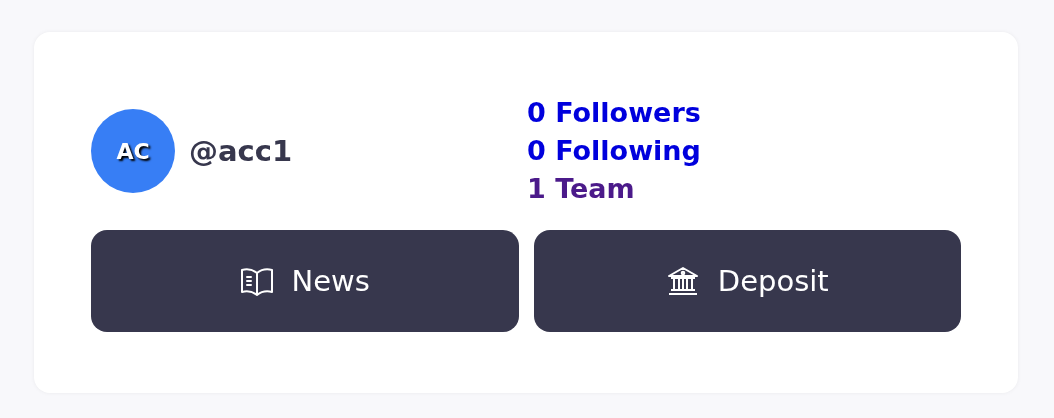  Describe the element at coordinates (682, 281) in the screenshot. I see `bank-icon` at that location.